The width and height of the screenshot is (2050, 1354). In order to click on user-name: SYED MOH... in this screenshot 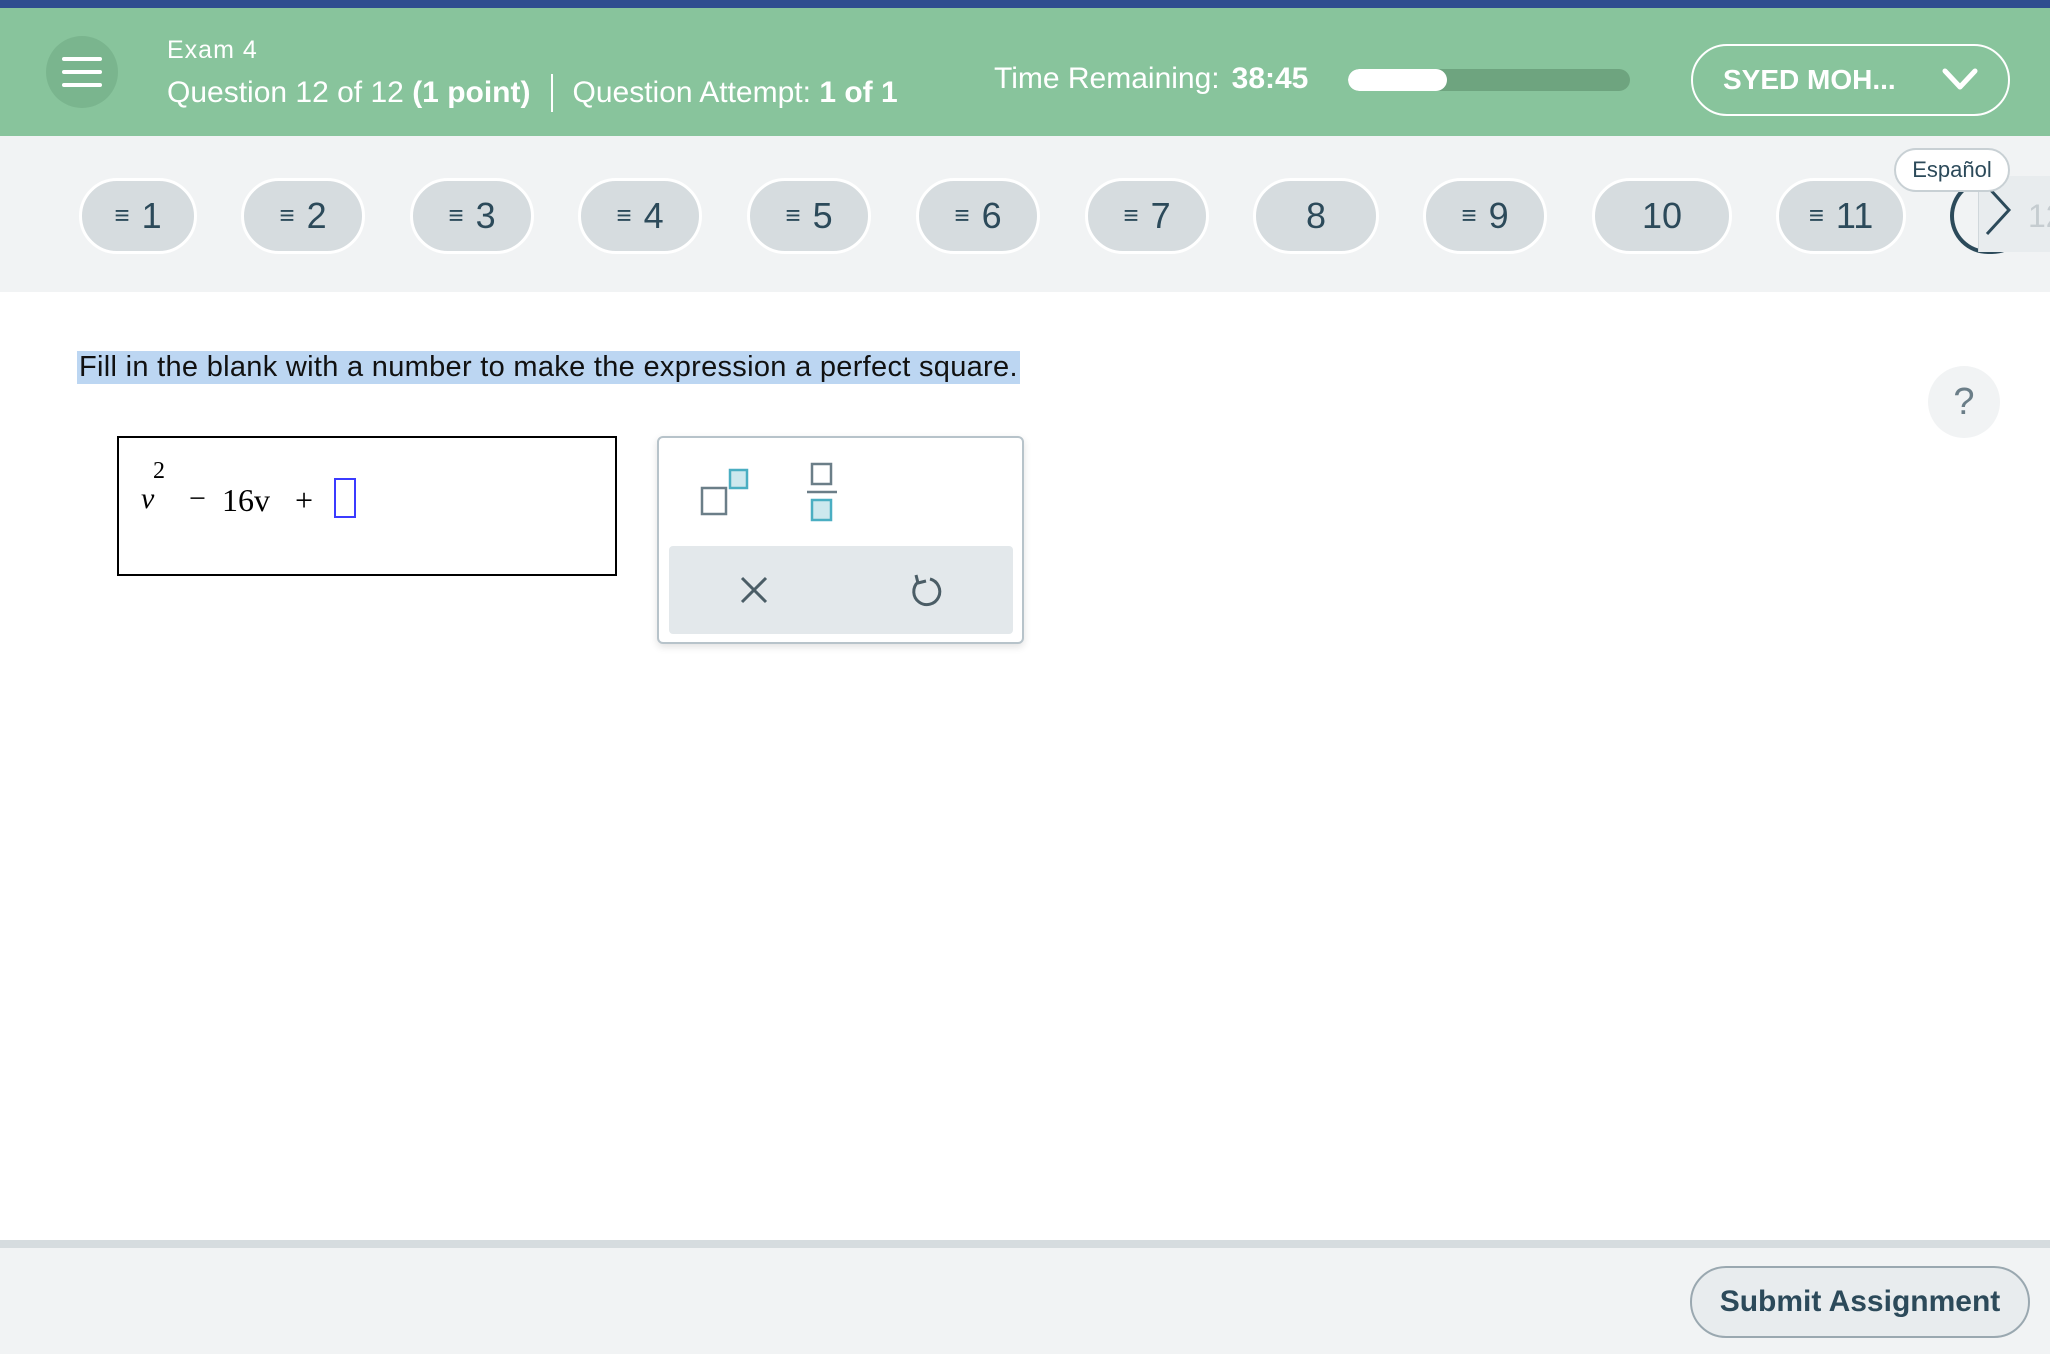, I will do `click(1809, 79)`.